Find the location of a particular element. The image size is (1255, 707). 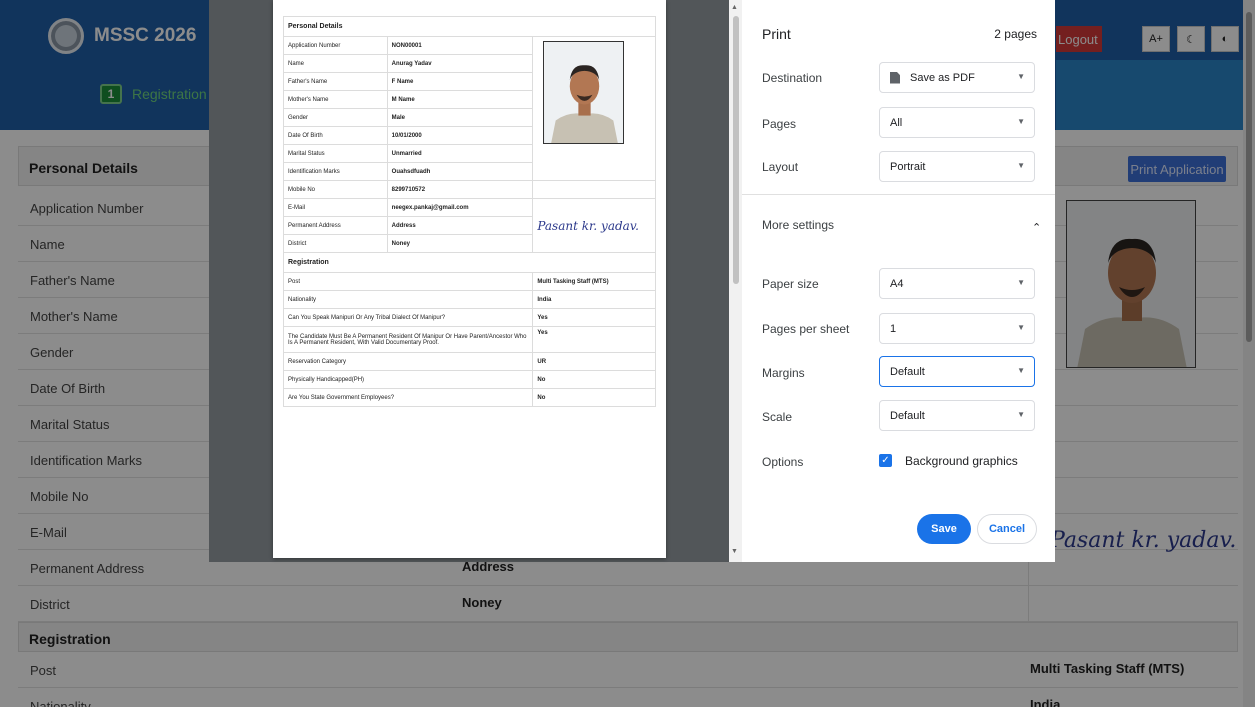

pages-per-sheet-label: Pages per sheet is located at coordinates (806, 329).